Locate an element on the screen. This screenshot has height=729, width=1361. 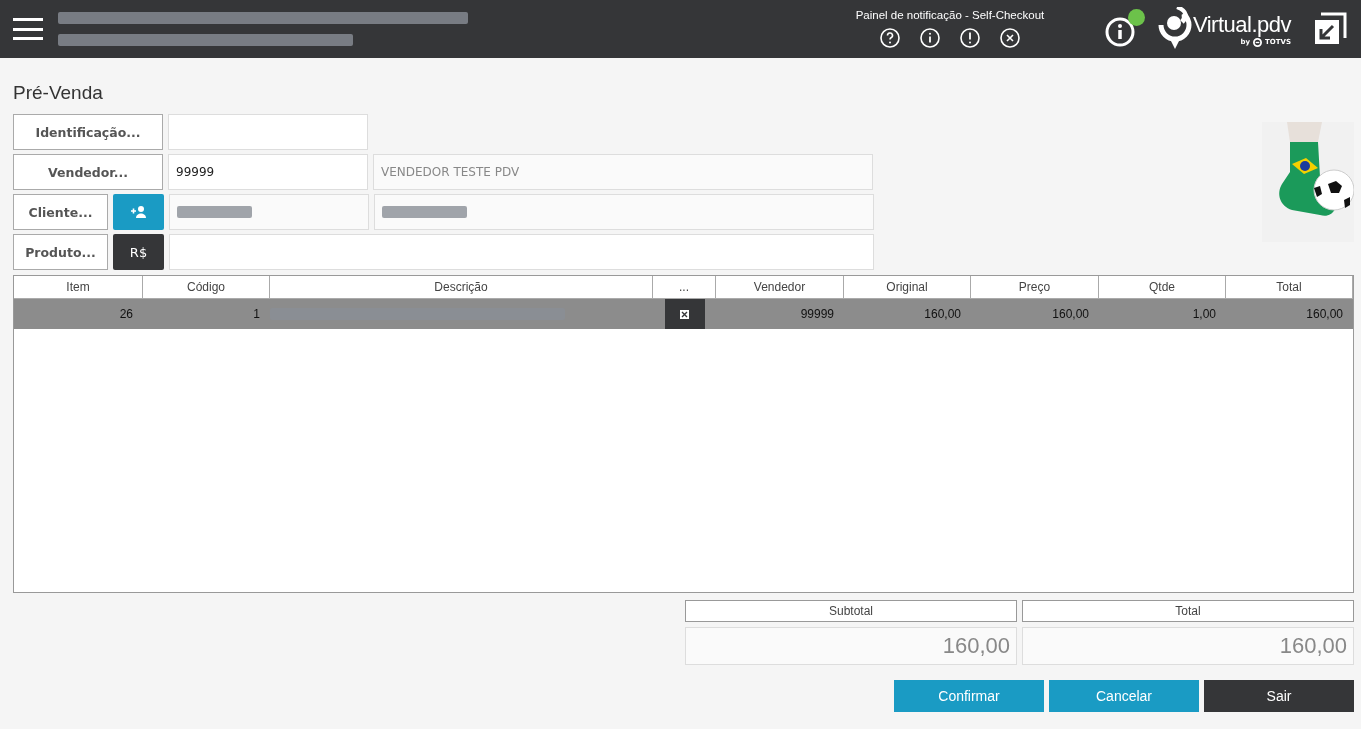
warning-icon is located at coordinates (969, 38).